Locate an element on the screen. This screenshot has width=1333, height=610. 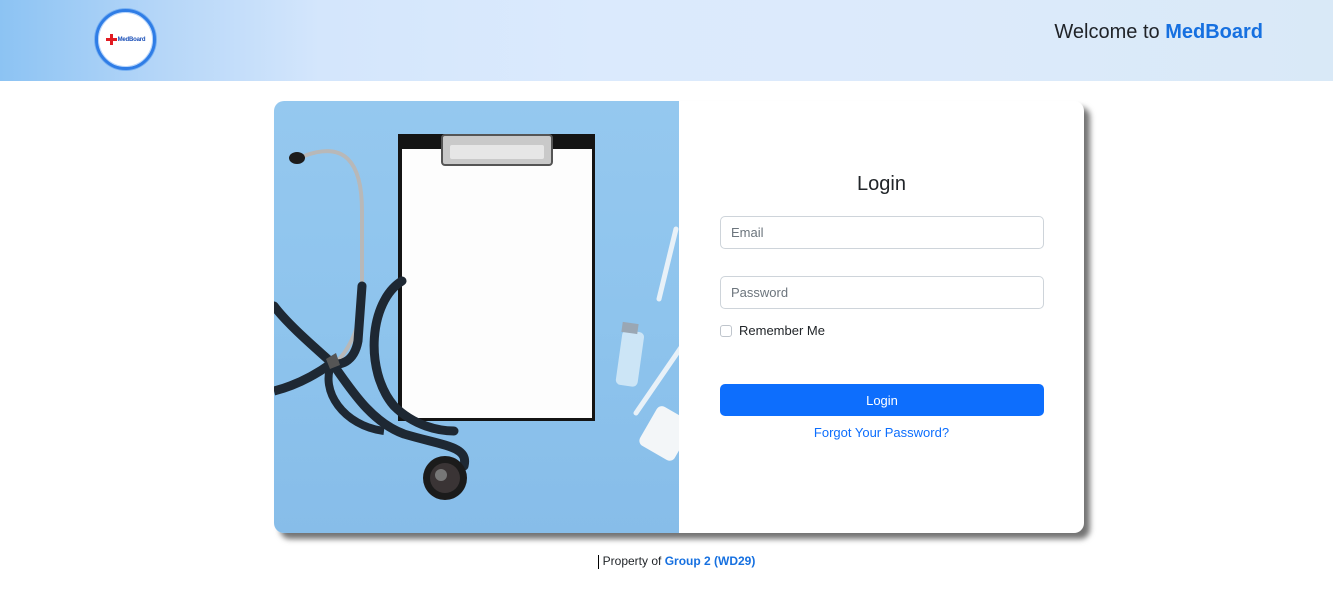
footer: Property of Group 2 (WD29) is located at coordinates (666, 561).